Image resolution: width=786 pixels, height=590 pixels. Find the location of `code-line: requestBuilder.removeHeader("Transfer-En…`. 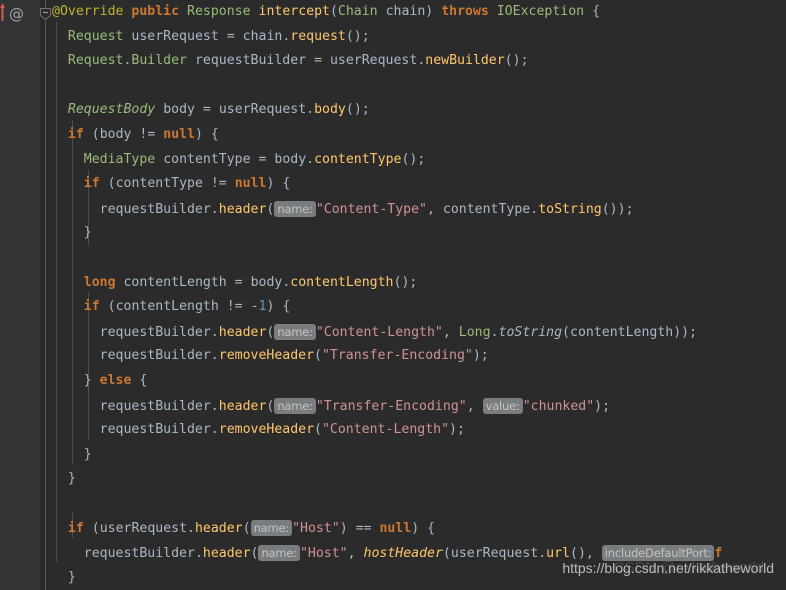

code-line: requestBuilder.removeHeader("Transfer-En… is located at coordinates (419, 356).